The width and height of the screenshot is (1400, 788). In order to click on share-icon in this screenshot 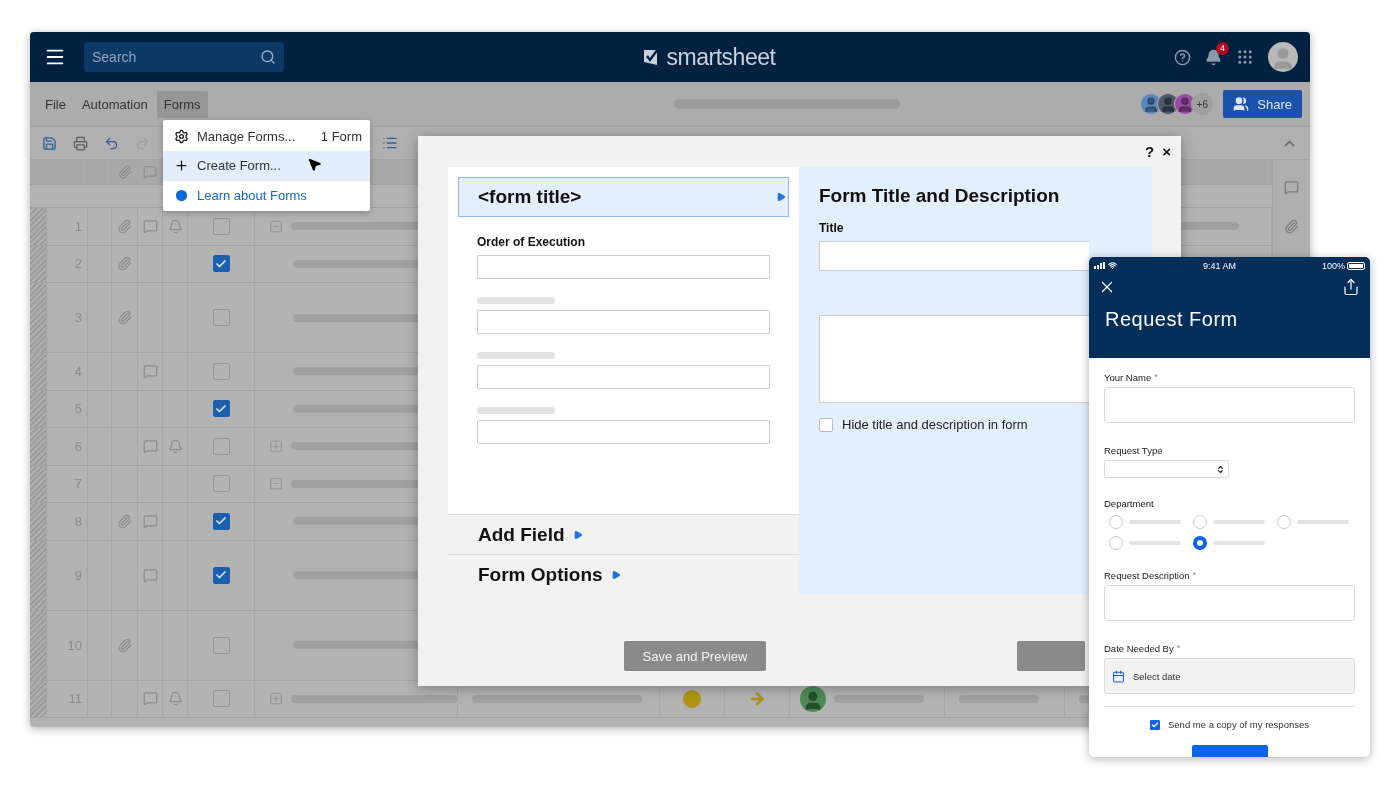, I will do `click(1351, 287)`.